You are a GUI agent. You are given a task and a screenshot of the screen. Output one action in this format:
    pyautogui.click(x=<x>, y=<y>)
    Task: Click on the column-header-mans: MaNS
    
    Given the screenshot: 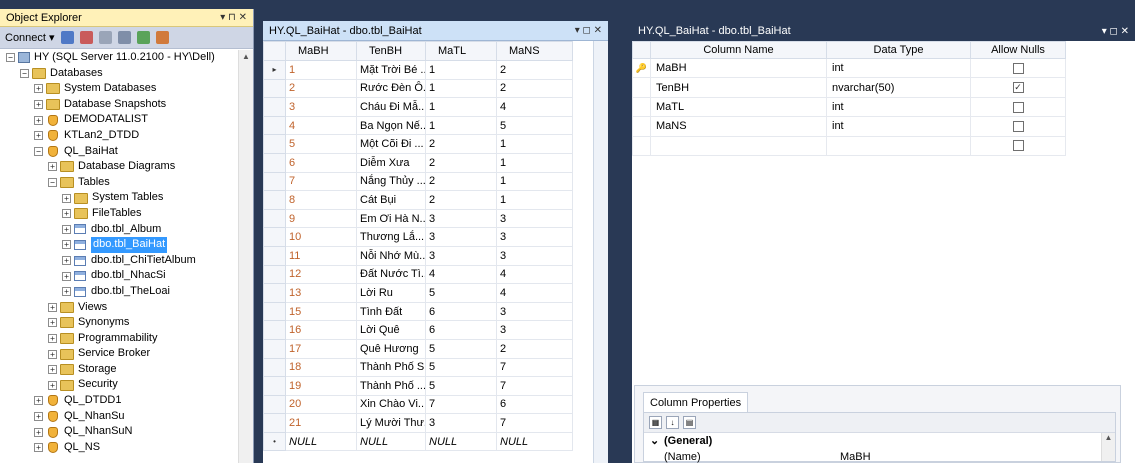 What is the action you would take?
    pyautogui.click(x=534, y=51)
    